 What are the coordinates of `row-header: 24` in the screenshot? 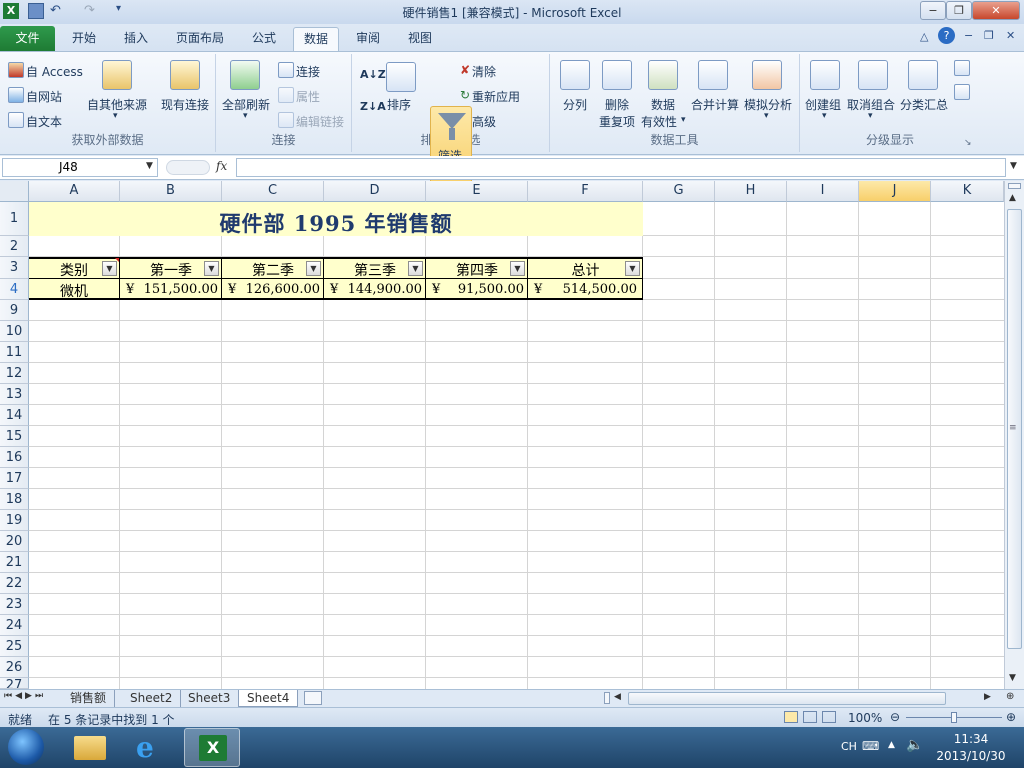 It's located at (14, 625).